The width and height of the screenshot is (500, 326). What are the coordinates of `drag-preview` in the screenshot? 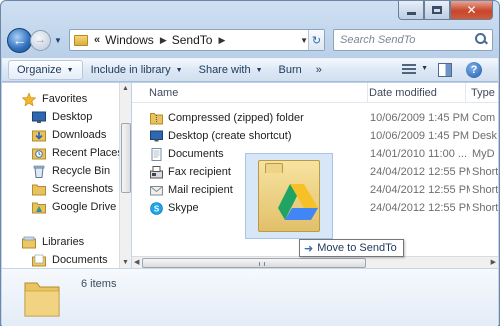 It's located at (289, 196).